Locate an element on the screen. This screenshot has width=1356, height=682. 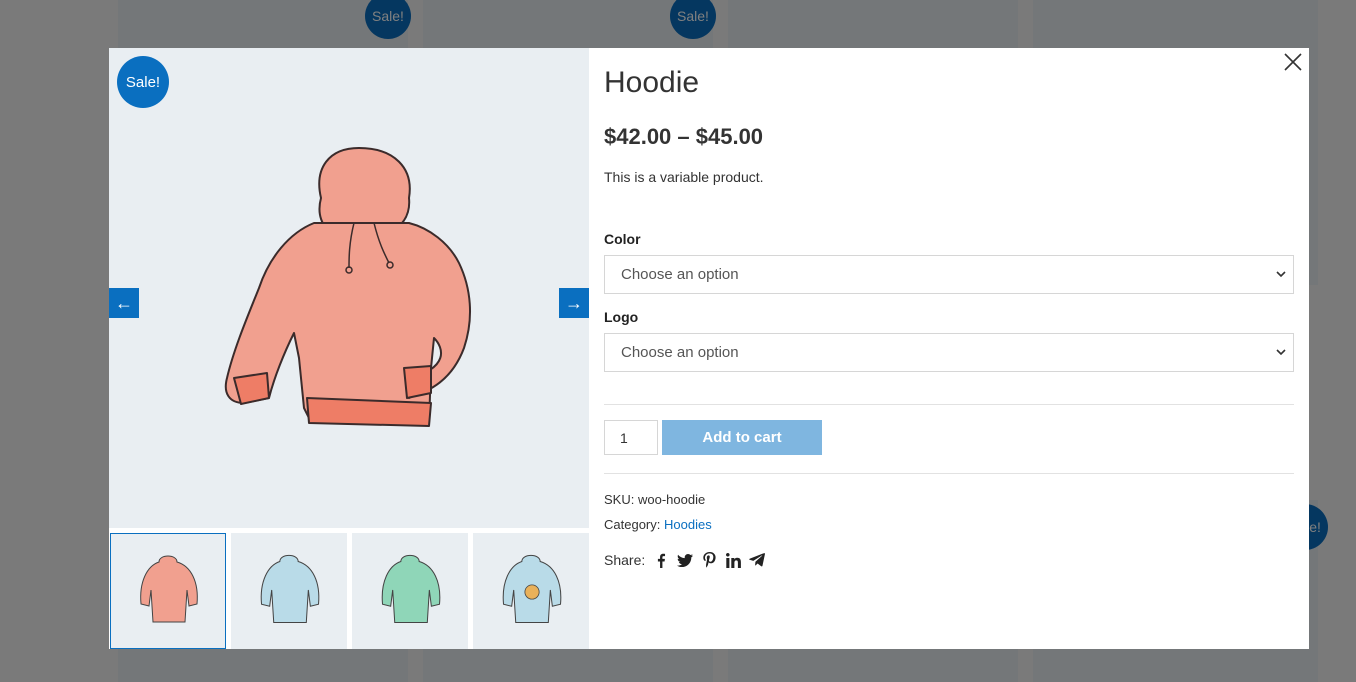
thumbnail-strip is located at coordinates (349, 591).